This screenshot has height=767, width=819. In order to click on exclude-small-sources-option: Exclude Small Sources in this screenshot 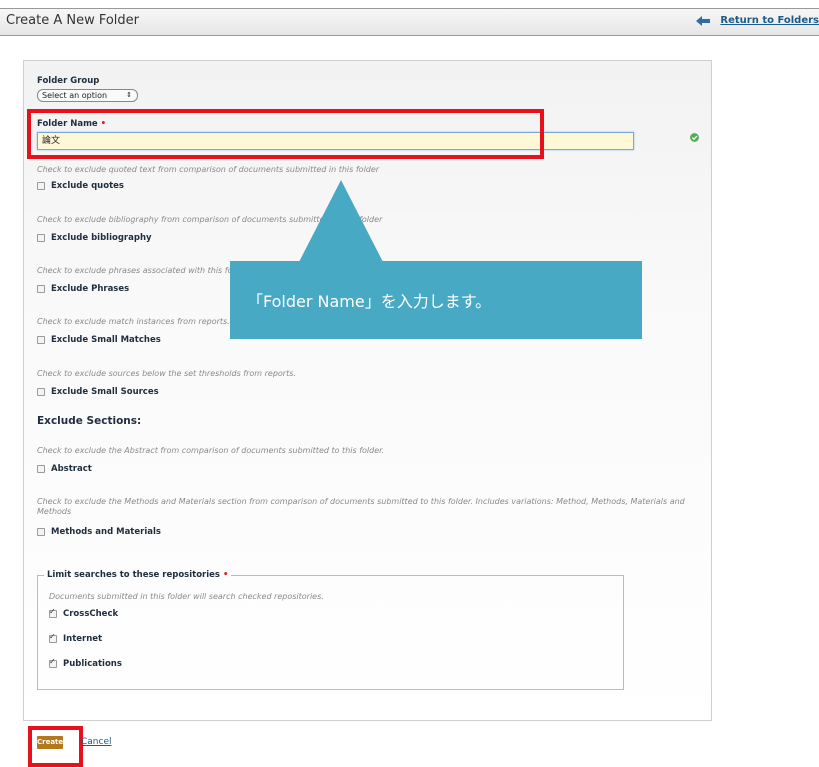, I will do `click(98, 392)`.